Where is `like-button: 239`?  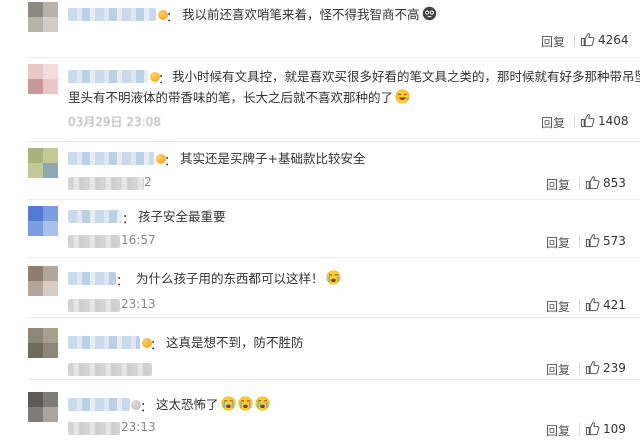 like-button: 239 is located at coordinates (605, 367).